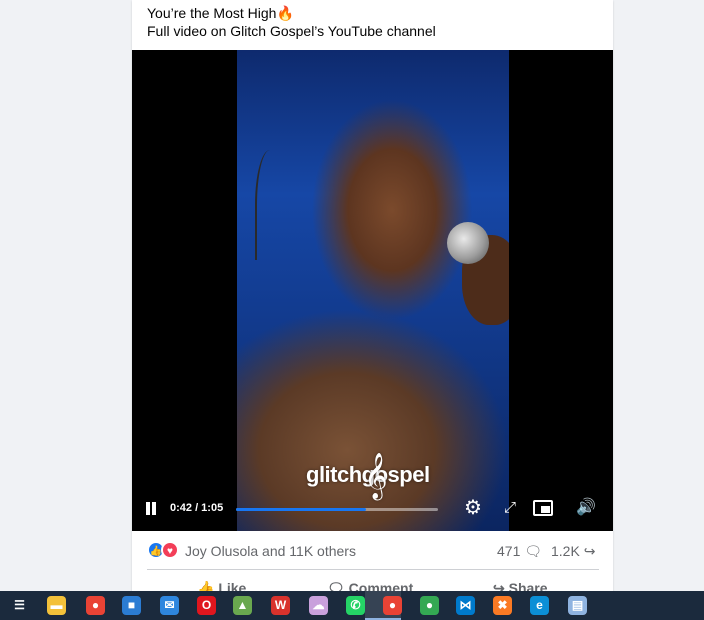  Describe the element at coordinates (543, 508) in the screenshot. I see `picture-in-picture-icon` at that location.